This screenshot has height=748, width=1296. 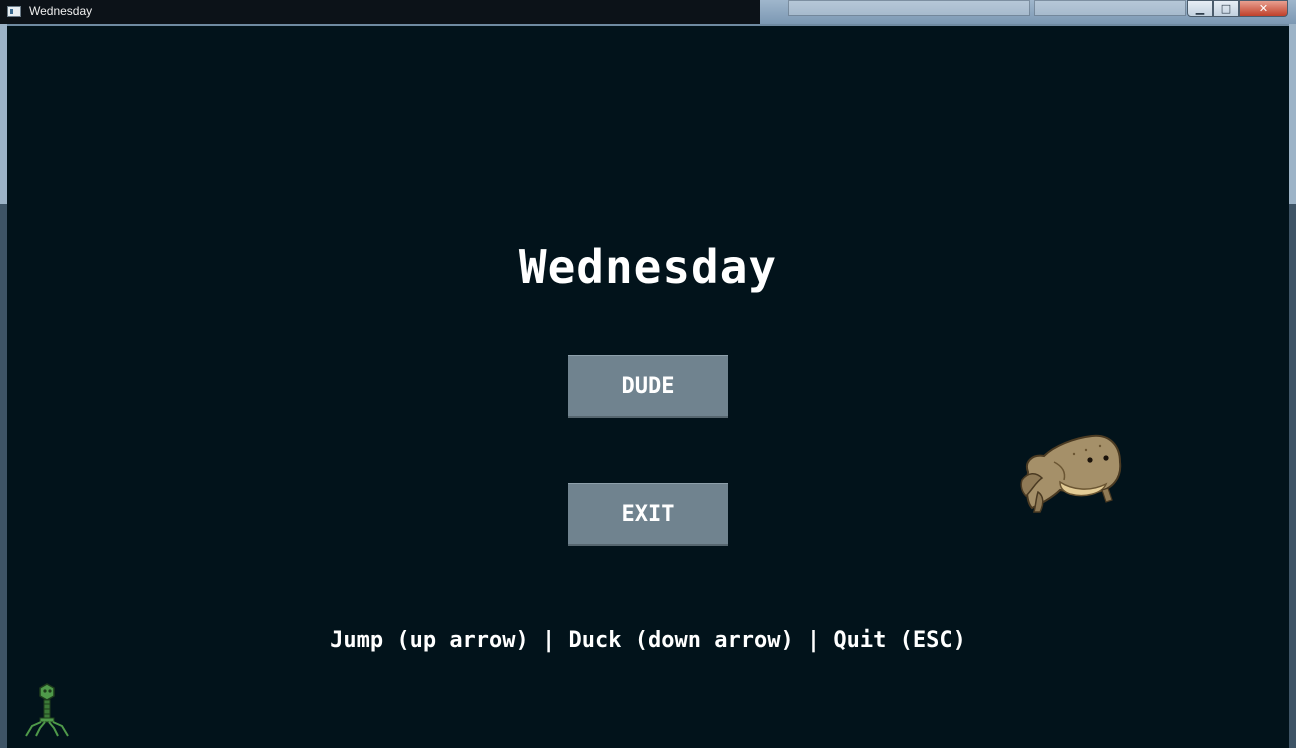 What do you see at coordinates (1263, 8) in the screenshot?
I see `close-button: ✕` at bounding box center [1263, 8].